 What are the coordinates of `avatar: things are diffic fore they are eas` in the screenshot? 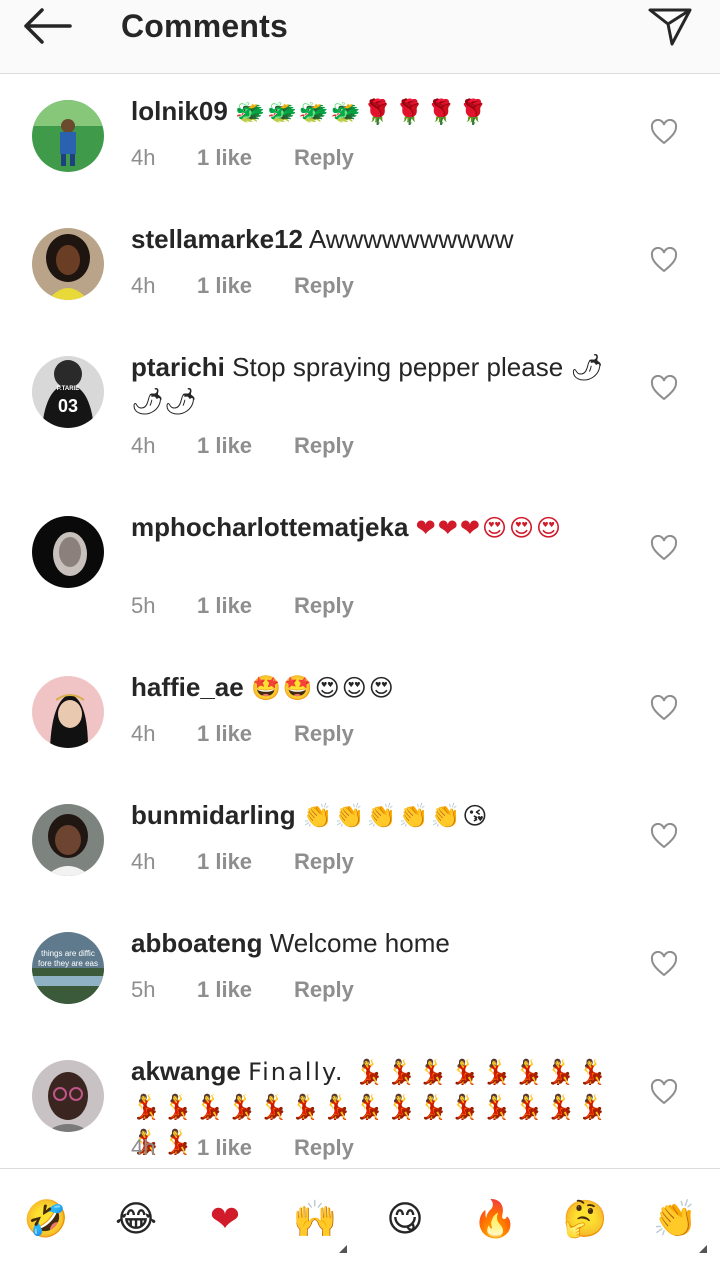 It's located at (68, 968).